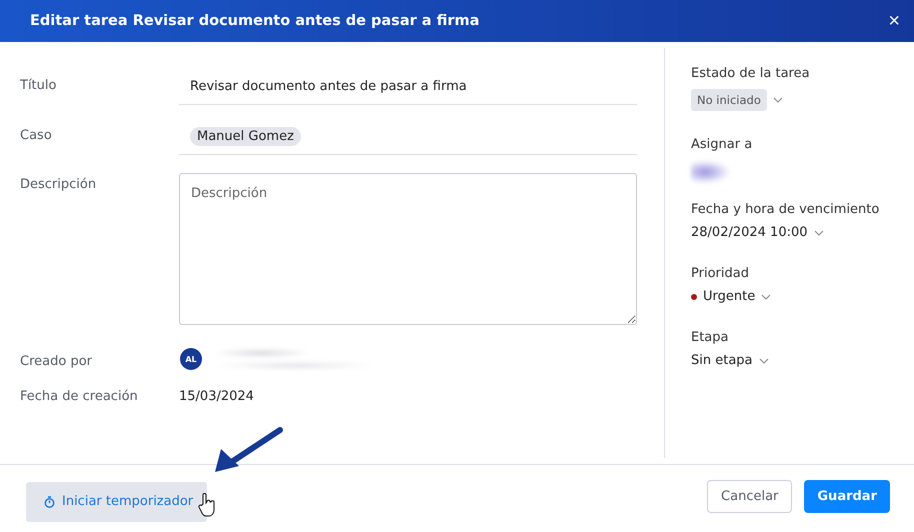  Describe the element at coordinates (245, 136) in the screenshot. I see `case-chip: Manuel Gomez` at that location.